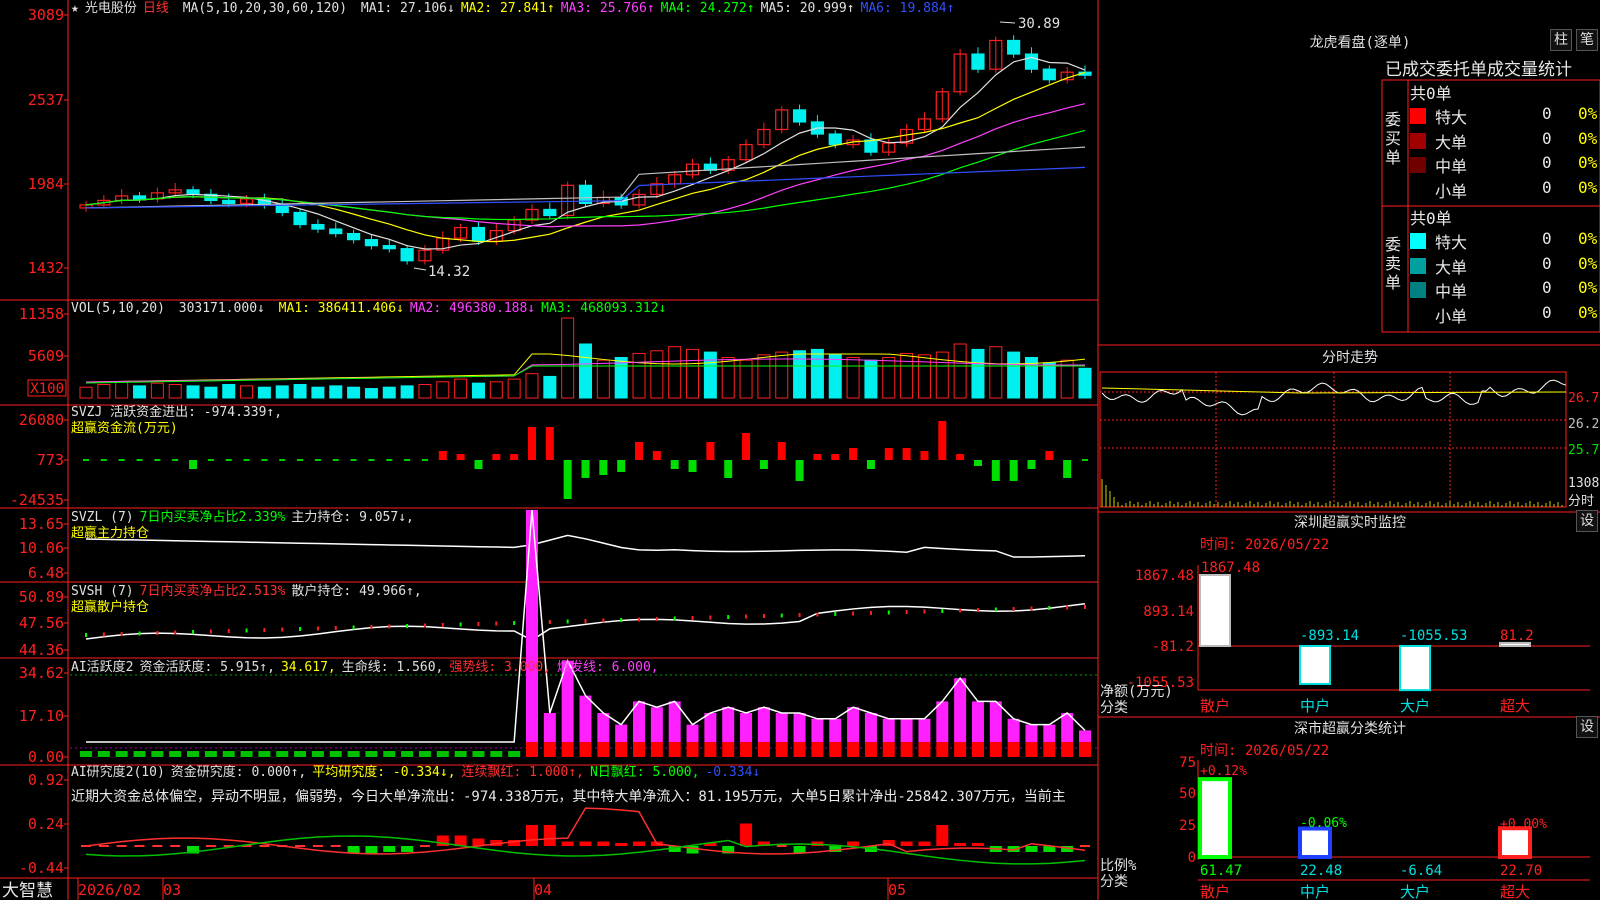 This screenshot has width=1600, height=900. I want to click on fc-ytick: 50, so click(1187, 794).